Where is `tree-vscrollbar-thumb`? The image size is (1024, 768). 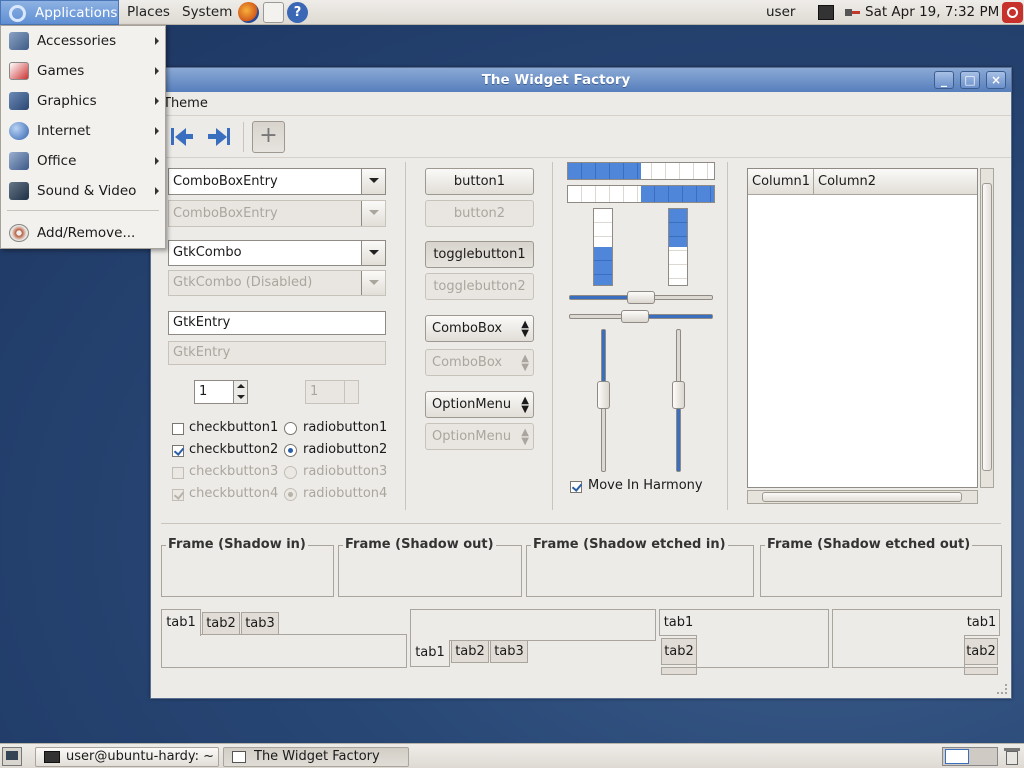
tree-vscrollbar-thumb is located at coordinates (987, 327).